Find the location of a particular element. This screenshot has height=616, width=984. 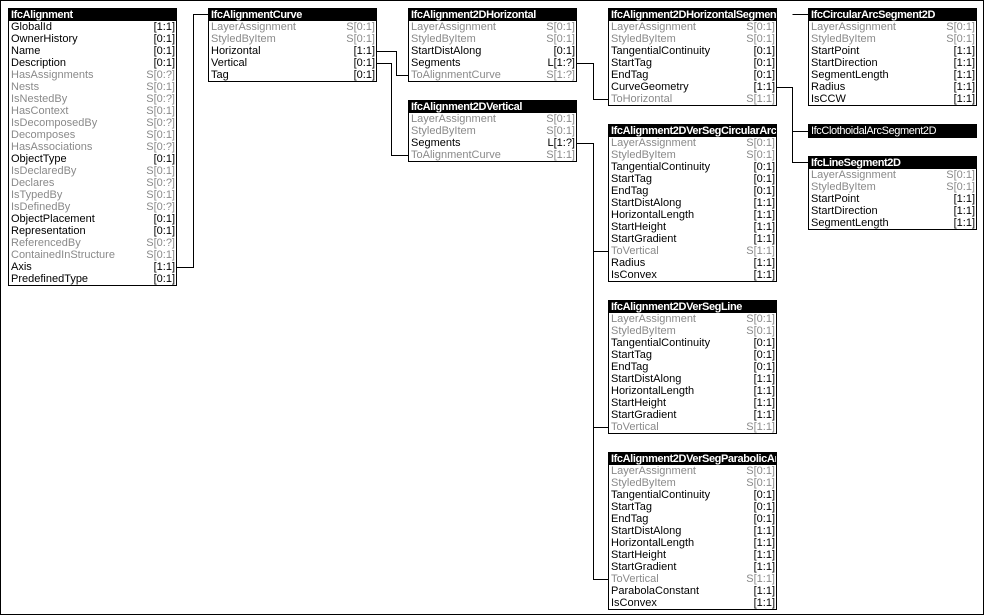

attribute-row: HasContext S[0:1] is located at coordinates (92, 111).